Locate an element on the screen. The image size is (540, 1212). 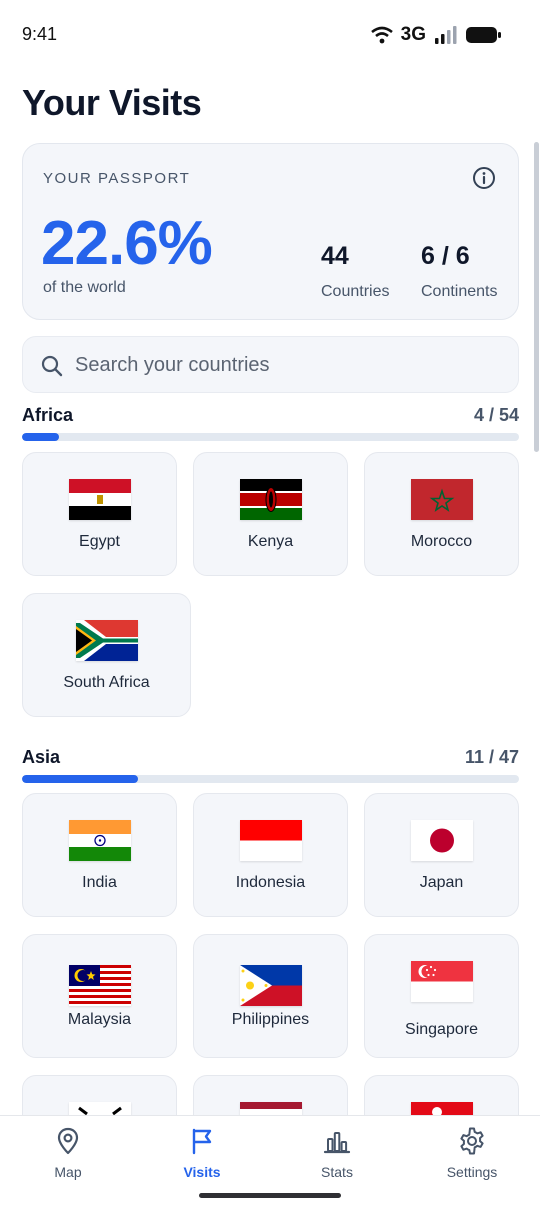
passport-label: YOUR PASSPORT is located at coordinates (117, 178).